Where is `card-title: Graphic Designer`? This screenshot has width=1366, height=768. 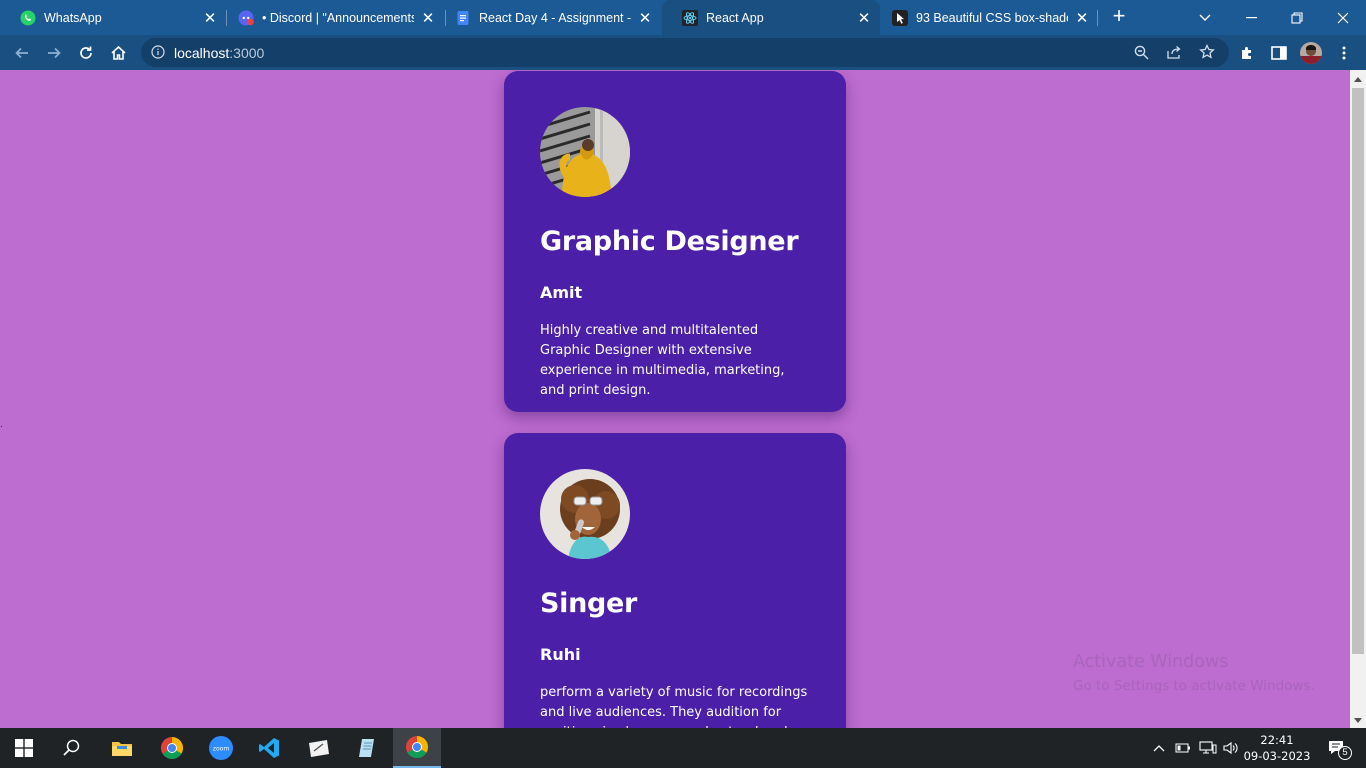 card-title: Graphic Designer is located at coordinates (669, 241).